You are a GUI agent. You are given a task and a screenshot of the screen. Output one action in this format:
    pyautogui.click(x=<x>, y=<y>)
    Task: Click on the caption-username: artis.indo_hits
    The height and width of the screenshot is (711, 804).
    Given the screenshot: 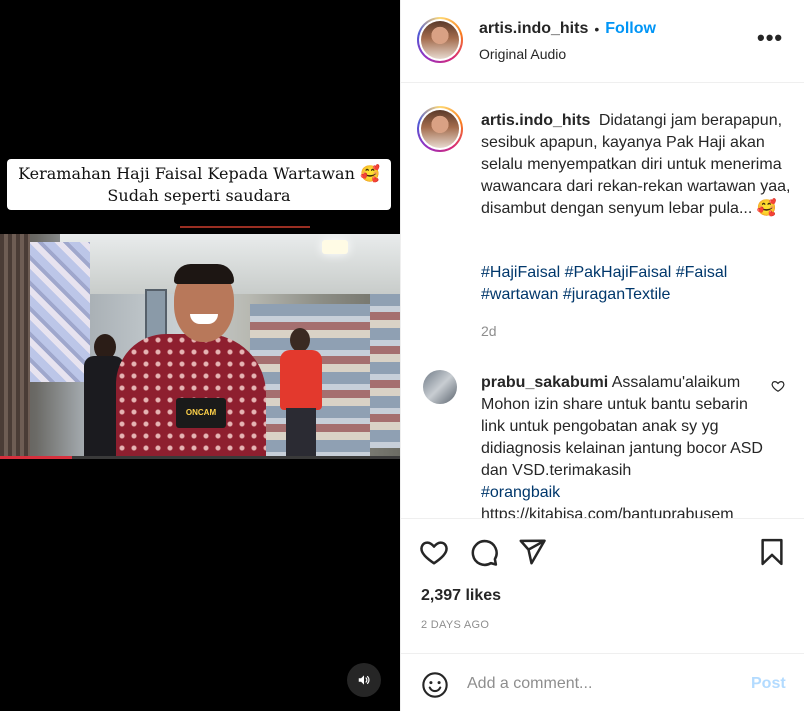 What is the action you would take?
    pyautogui.click(x=535, y=120)
    